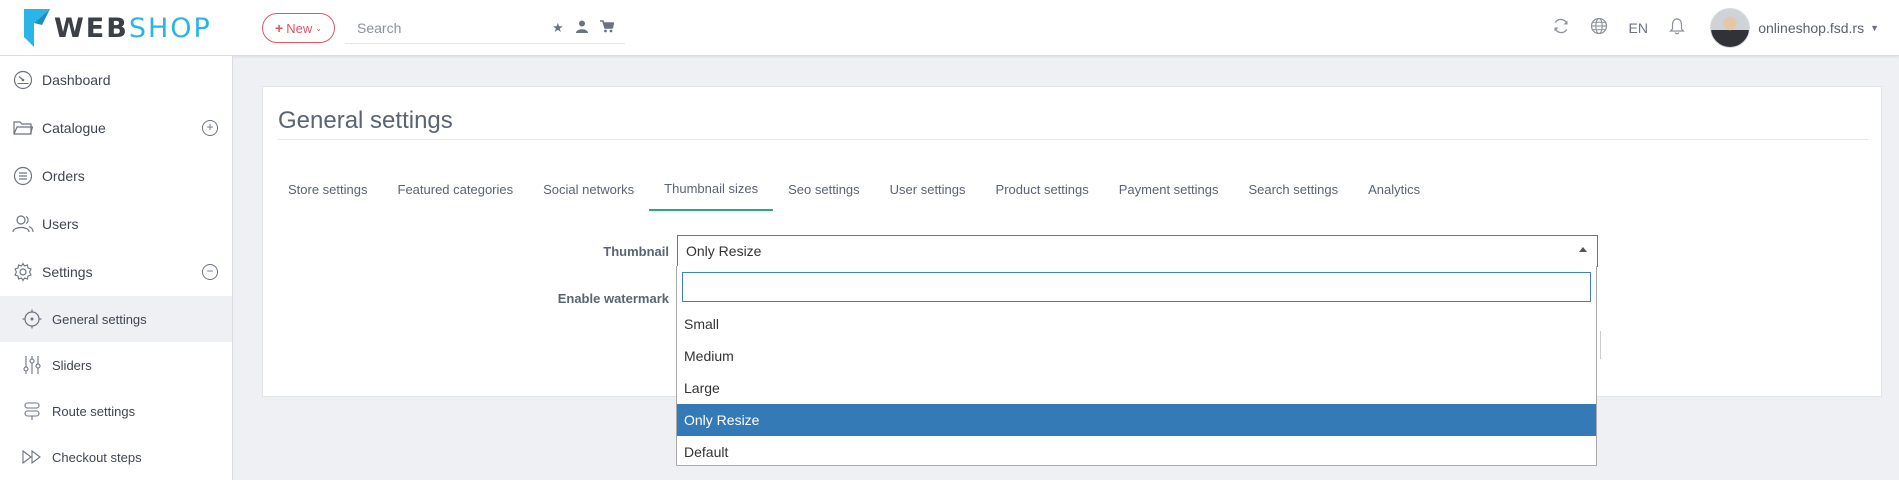  I want to click on user-name: onlineshop.fsd.rs, so click(1811, 28).